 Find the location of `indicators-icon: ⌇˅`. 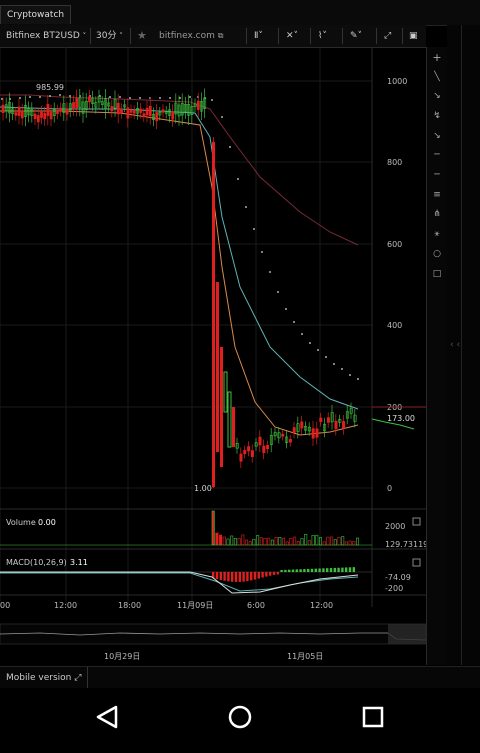

indicators-icon: ⌇˅ is located at coordinates (322, 36).